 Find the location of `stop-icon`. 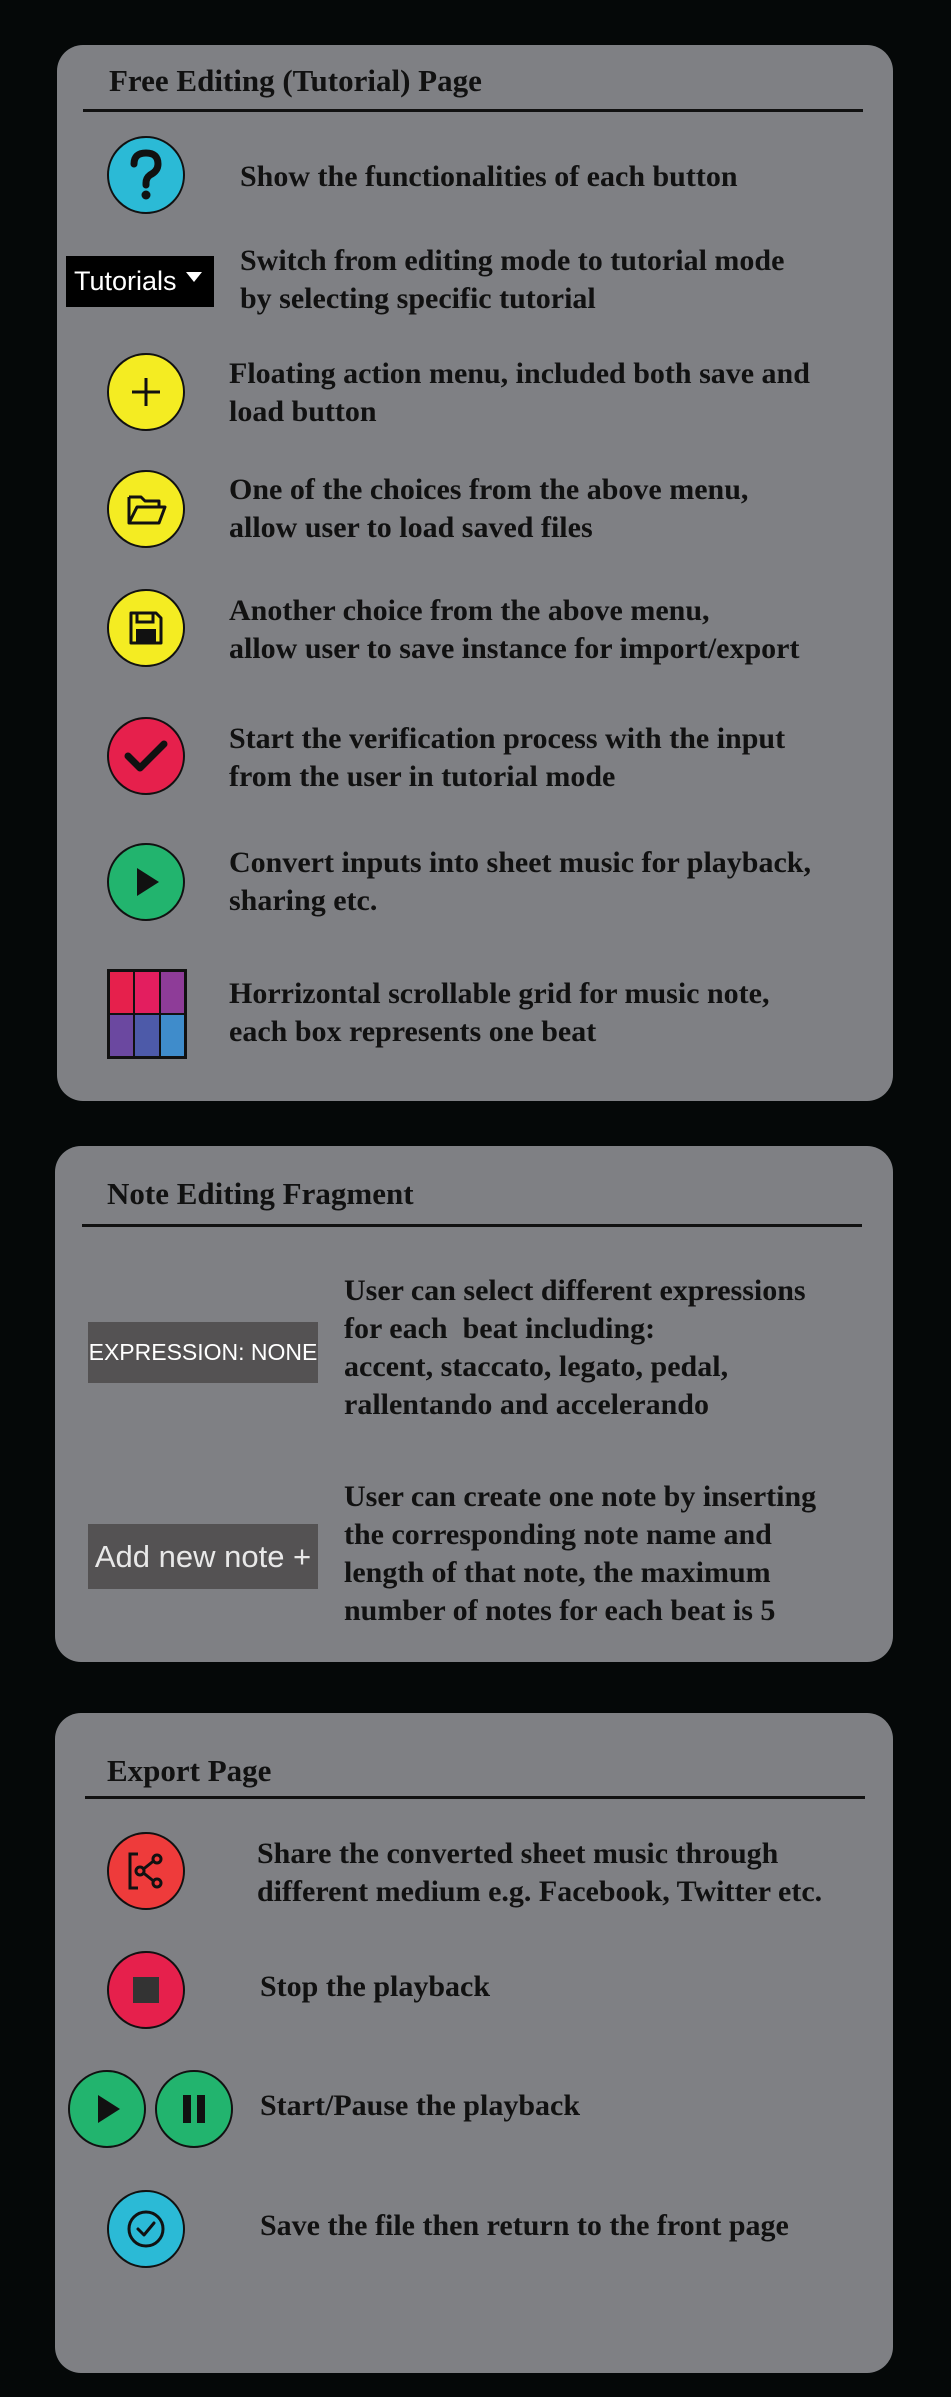

stop-icon is located at coordinates (146, 1990).